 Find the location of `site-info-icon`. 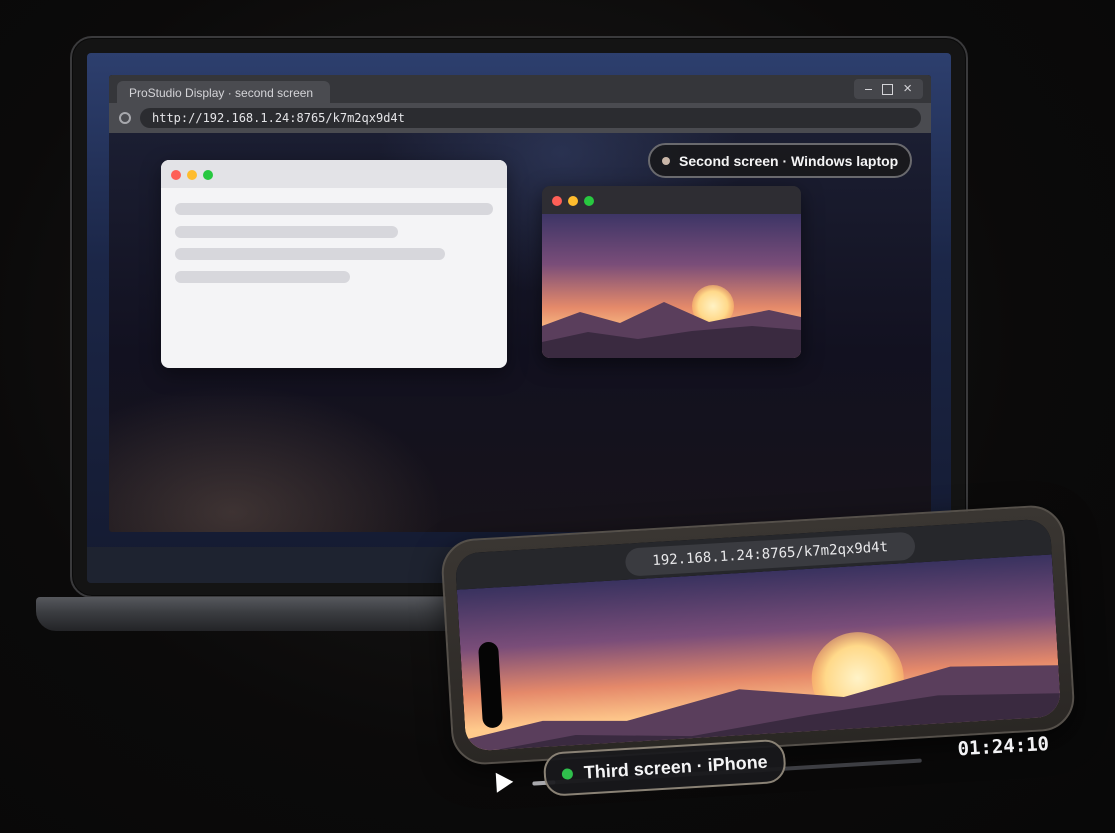

site-info-icon is located at coordinates (125, 118).